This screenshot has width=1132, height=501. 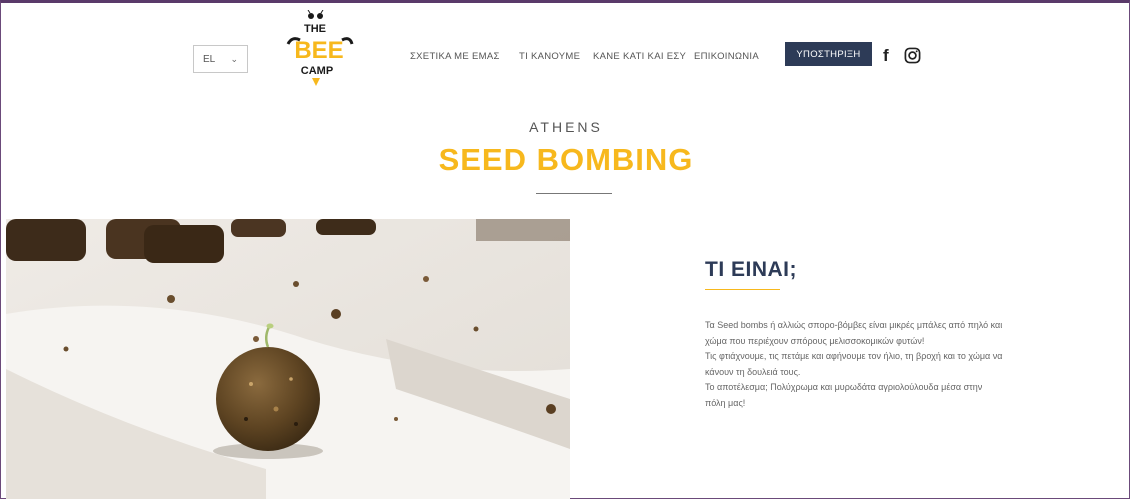 What do you see at coordinates (639, 56) in the screenshot?
I see `nav-item-get-involved: ΚΑΝΕ ΚΑΤΙ ΚΑΙ ΕΣΥ` at bounding box center [639, 56].